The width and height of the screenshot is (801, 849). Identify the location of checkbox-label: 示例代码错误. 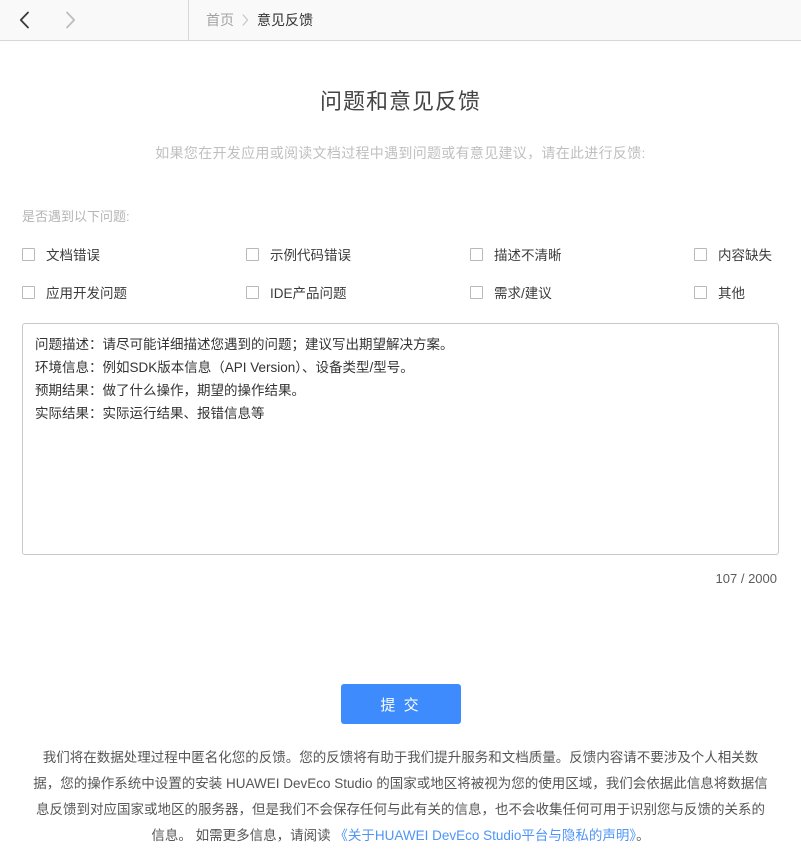
(310, 255).